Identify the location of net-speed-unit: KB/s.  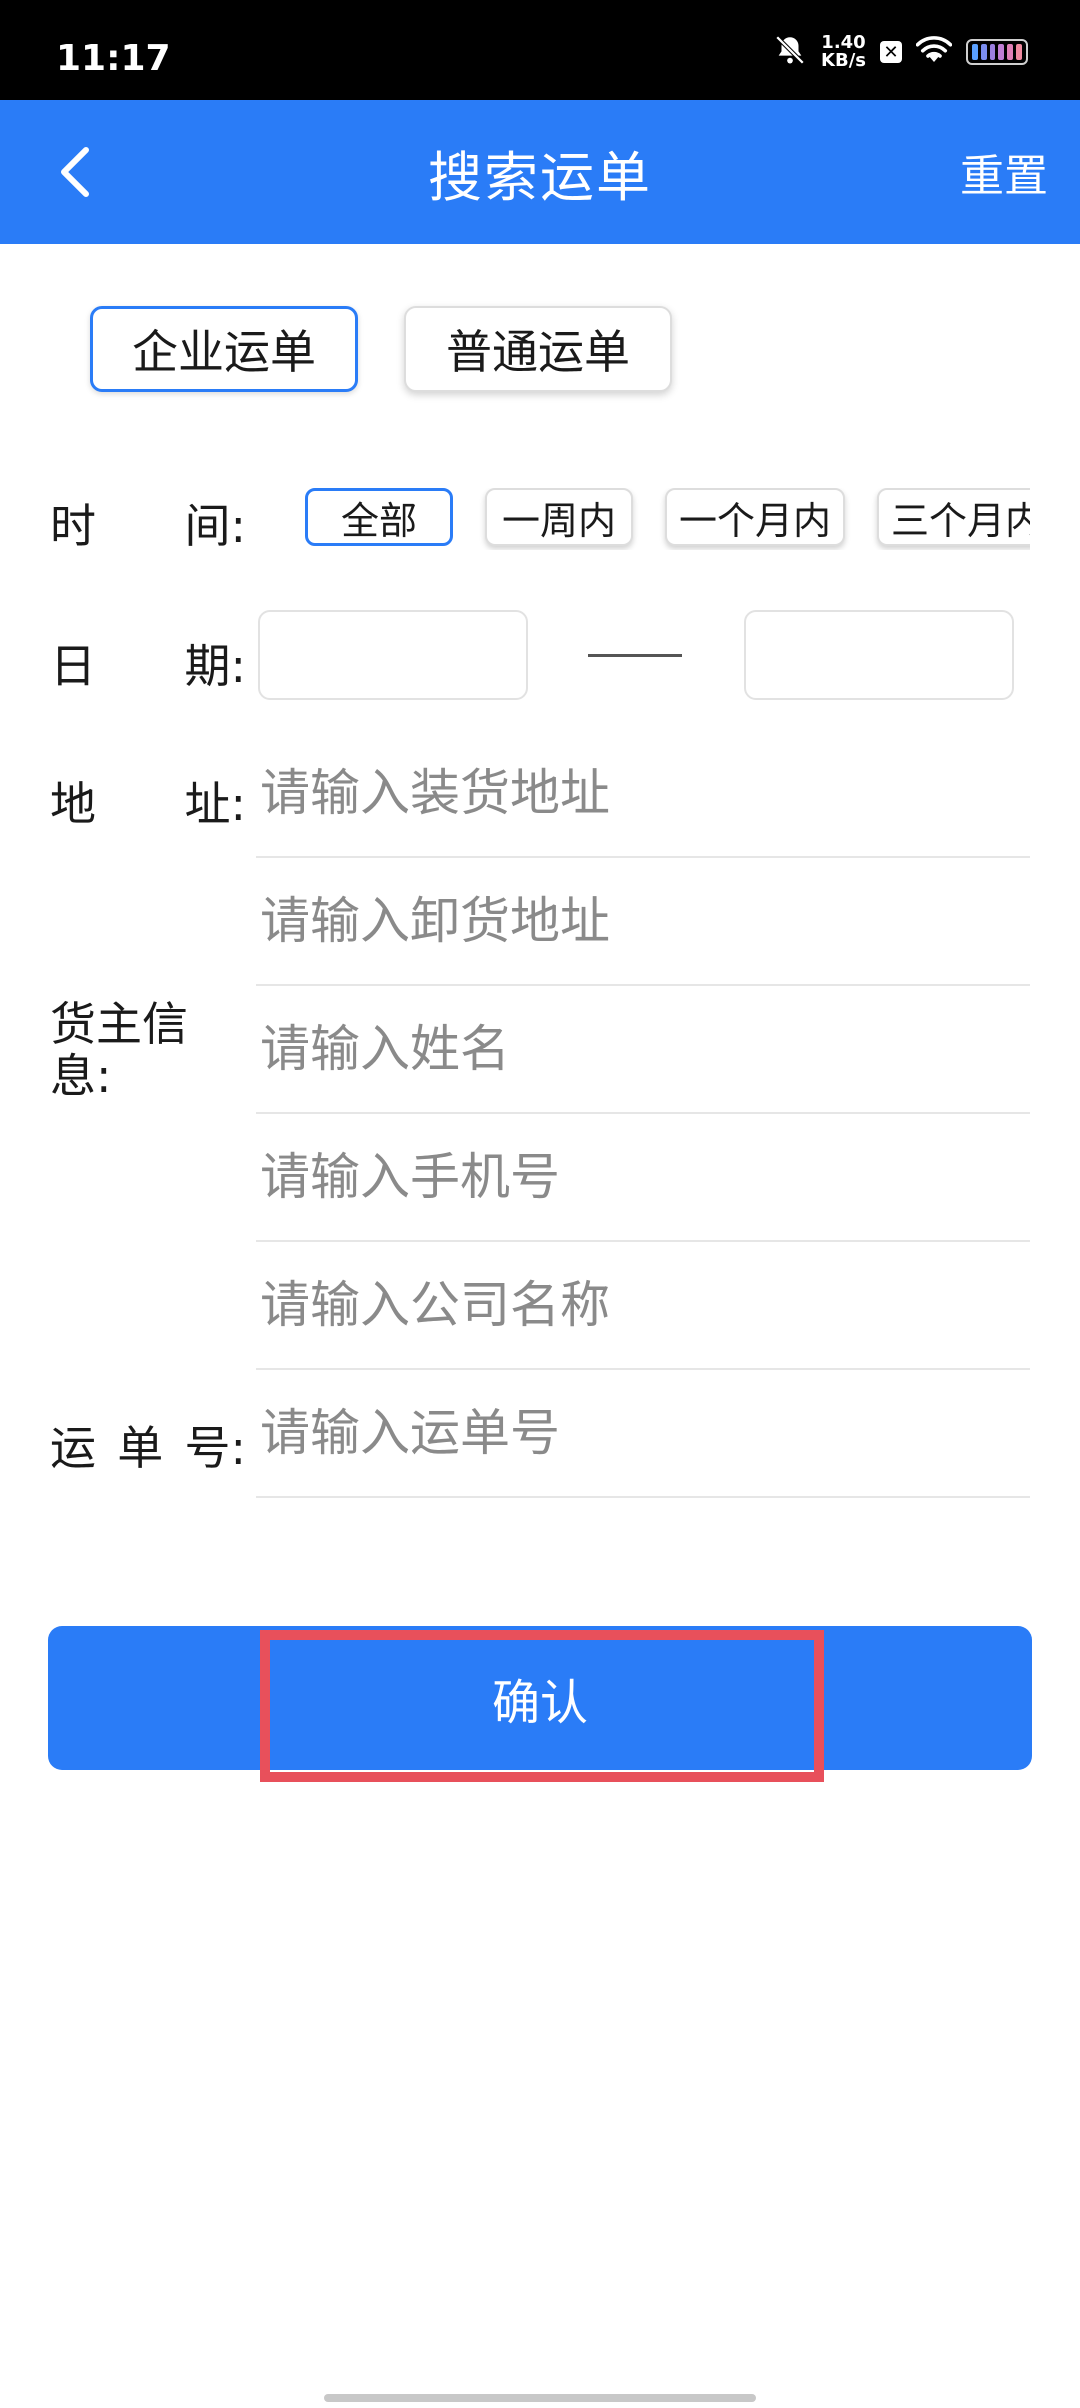
(843, 60).